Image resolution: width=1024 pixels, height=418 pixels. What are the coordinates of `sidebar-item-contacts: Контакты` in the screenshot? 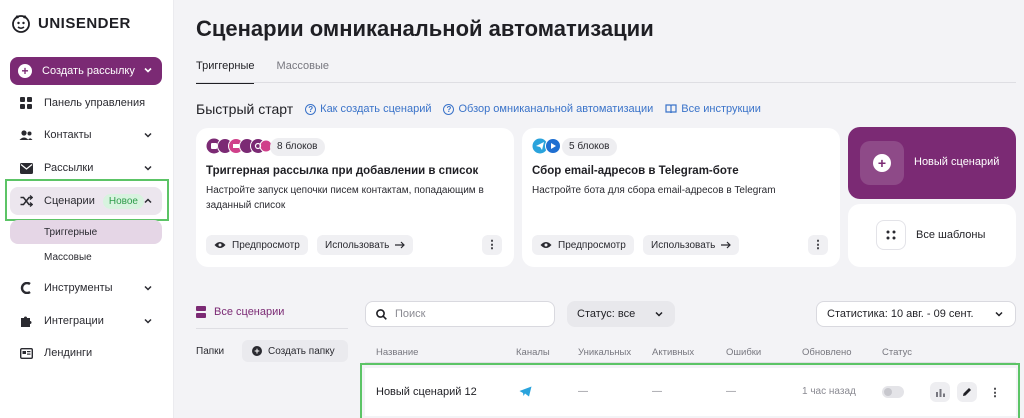 It's located at (86, 135).